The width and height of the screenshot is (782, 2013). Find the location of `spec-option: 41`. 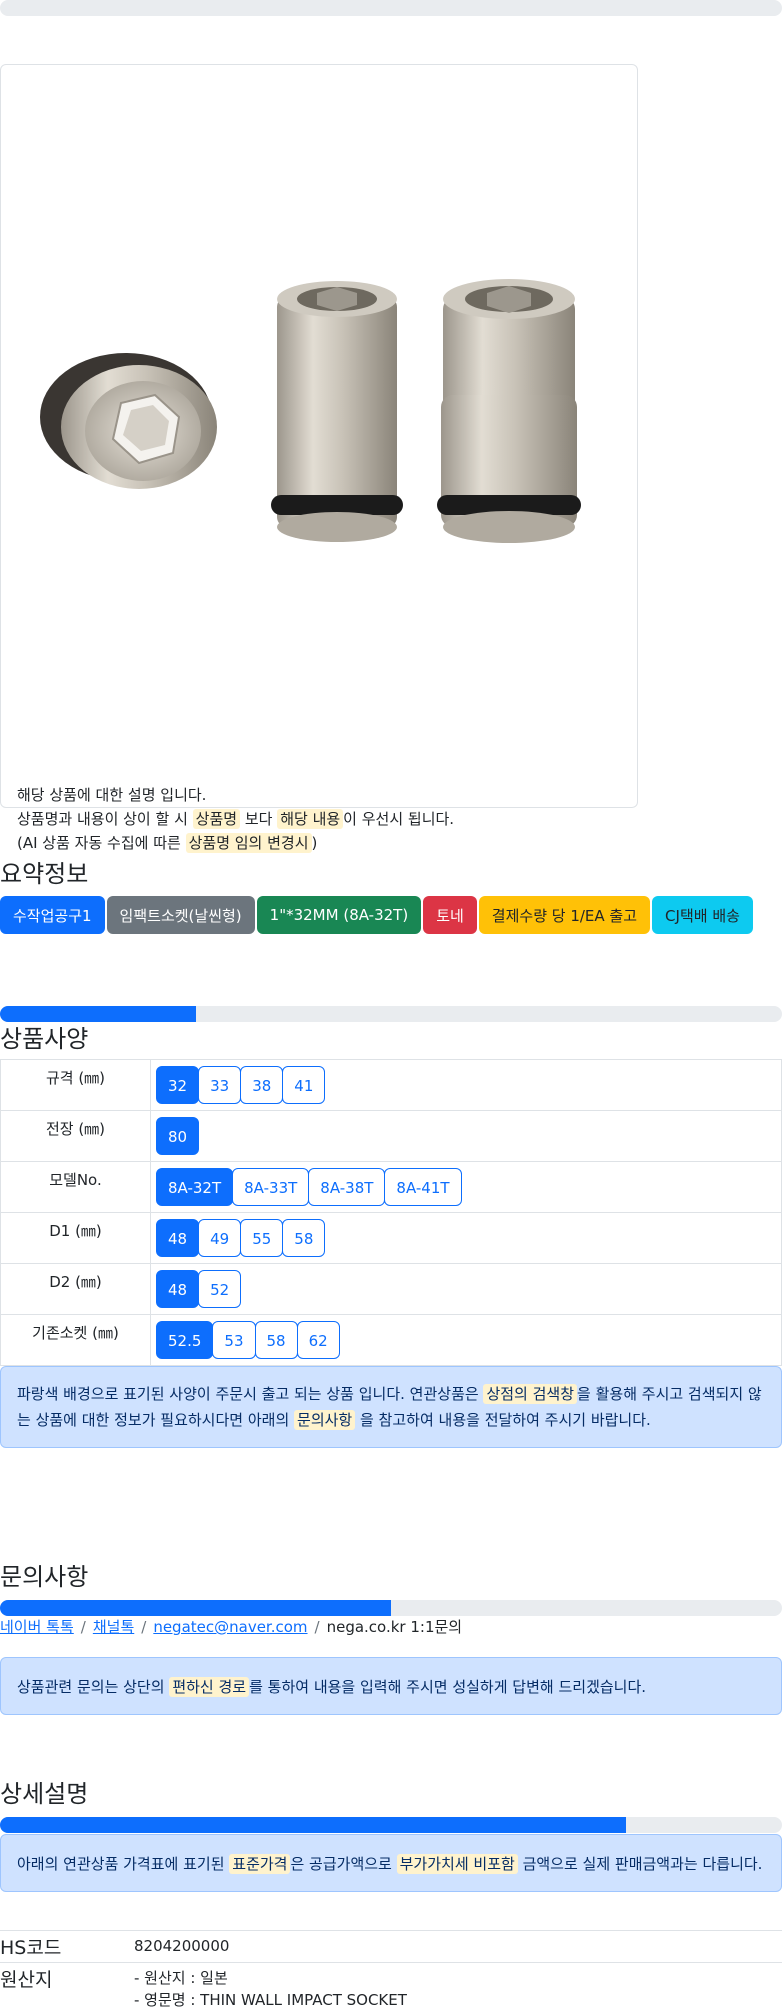

spec-option: 41 is located at coordinates (304, 1085).